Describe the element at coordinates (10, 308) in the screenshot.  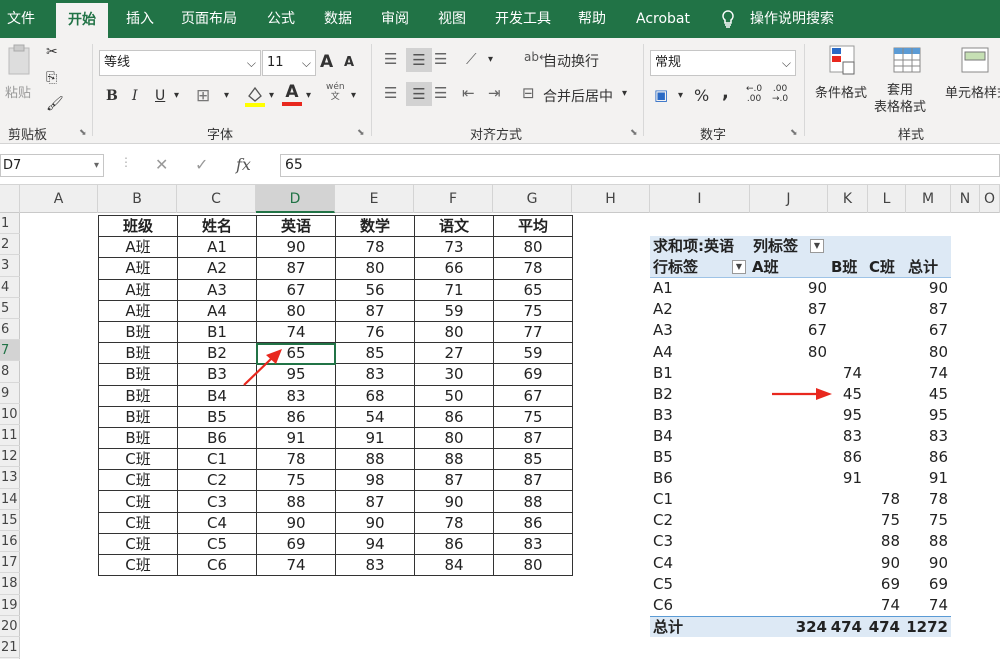
I see `row-header-5: 5` at that location.